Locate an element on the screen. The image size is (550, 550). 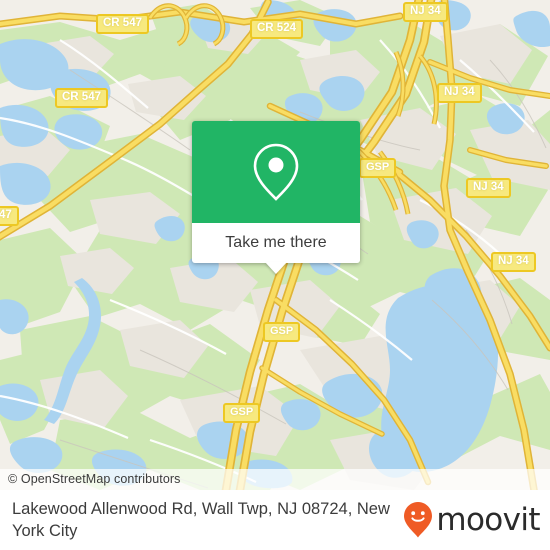
map-pin-icon is located at coordinates (276, 172).